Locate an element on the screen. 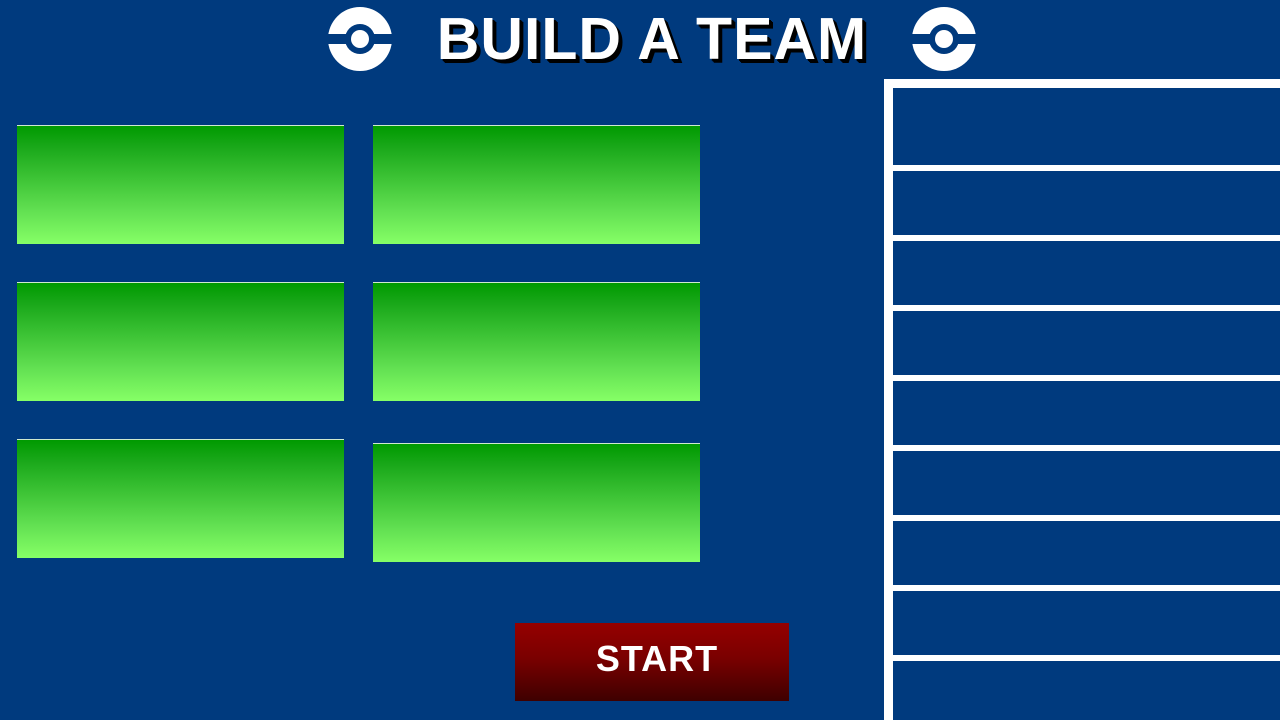 The image size is (1280, 720). pokeball-icon is located at coordinates (944, 39).